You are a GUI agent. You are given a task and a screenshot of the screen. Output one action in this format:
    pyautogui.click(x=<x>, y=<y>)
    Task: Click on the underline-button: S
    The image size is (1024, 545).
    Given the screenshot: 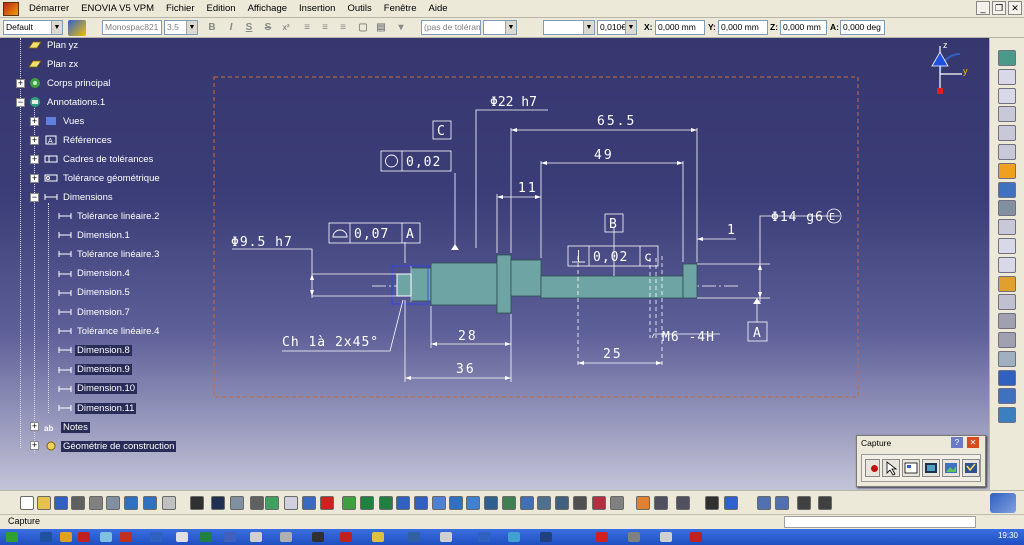 What is the action you would take?
    pyautogui.click(x=249, y=28)
    